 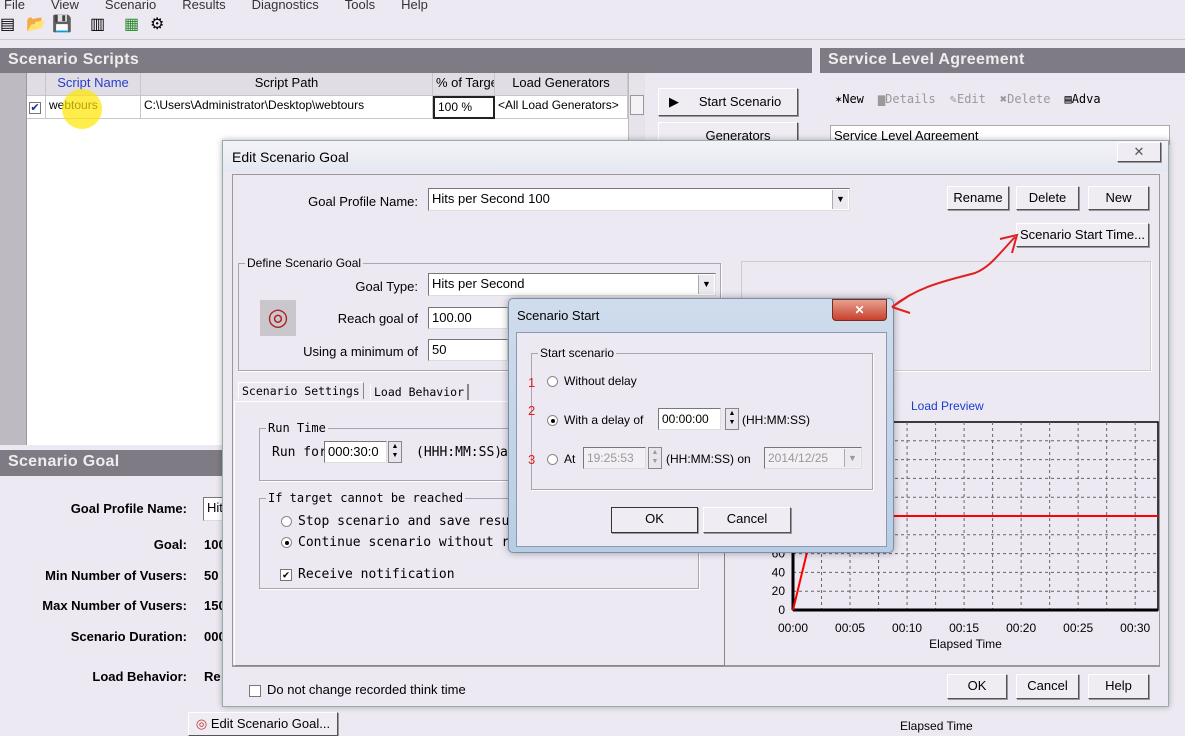 What do you see at coordinates (964, 628) in the screenshot?
I see `x-tick-label: 00:15` at bounding box center [964, 628].